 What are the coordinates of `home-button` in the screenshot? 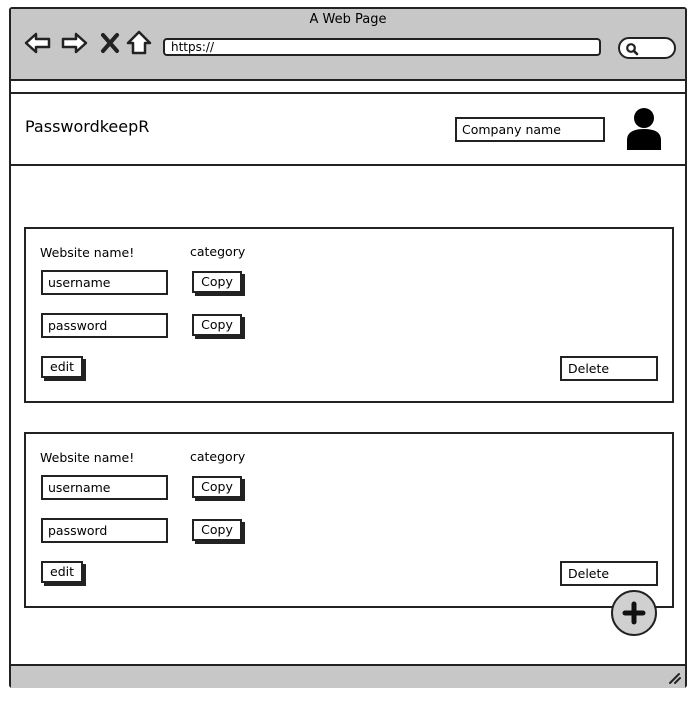 It's located at (139, 43).